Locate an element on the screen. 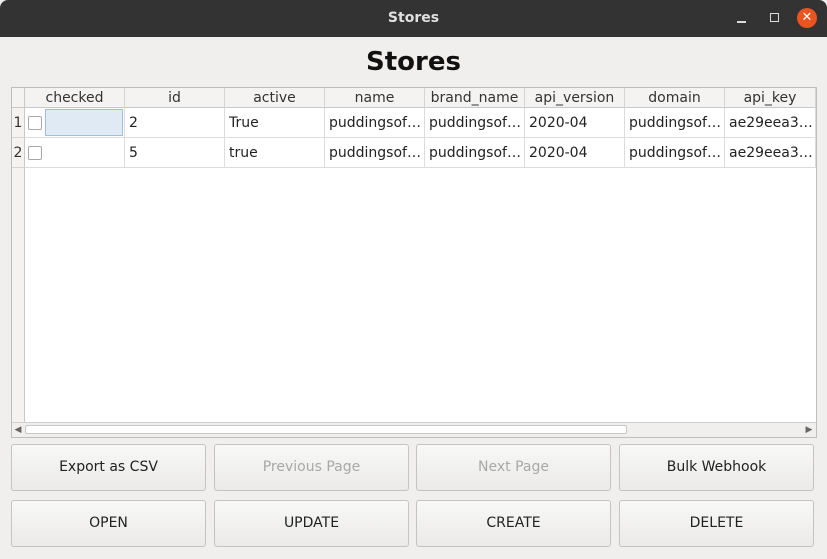 The width and height of the screenshot is (827, 559). table-corner is located at coordinates (18, 98).